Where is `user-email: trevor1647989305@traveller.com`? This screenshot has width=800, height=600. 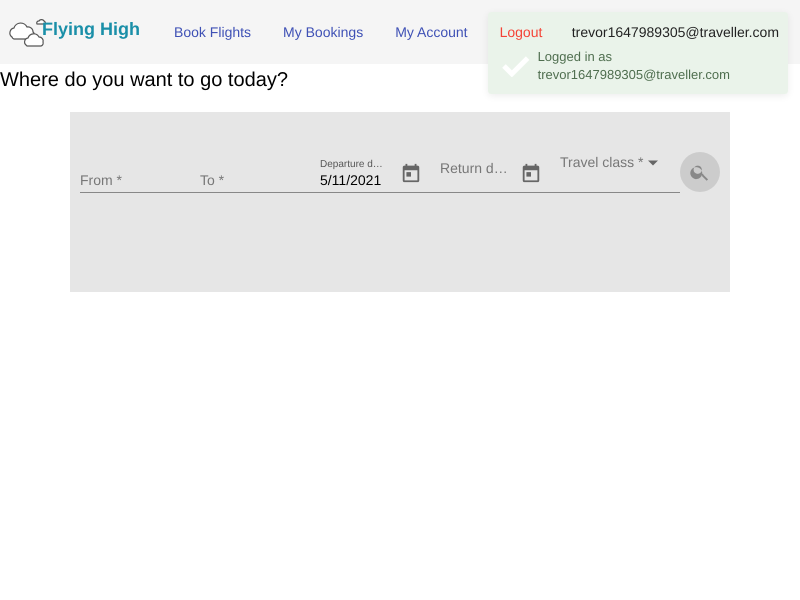 user-email: trevor1647989305@traveller.com is located at coordinates (676, 32).